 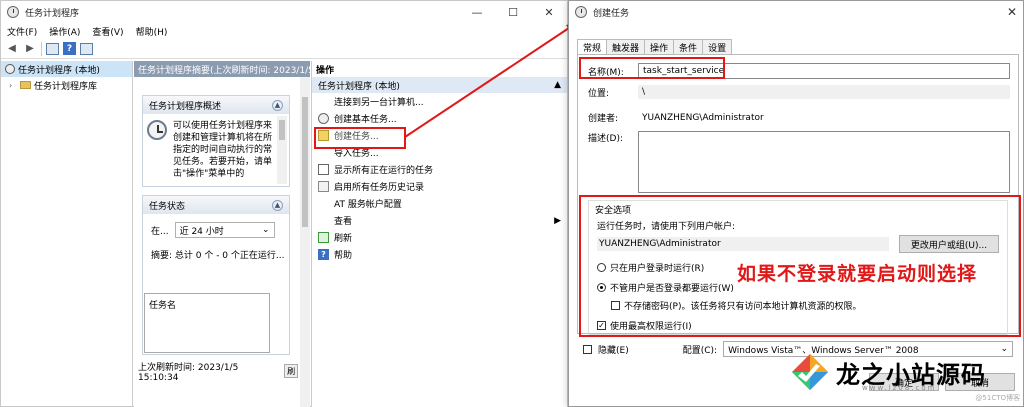 I want to click on dialog-tabs: 常规 触发器 操作 条件 设置, so click(x=655, y=47).